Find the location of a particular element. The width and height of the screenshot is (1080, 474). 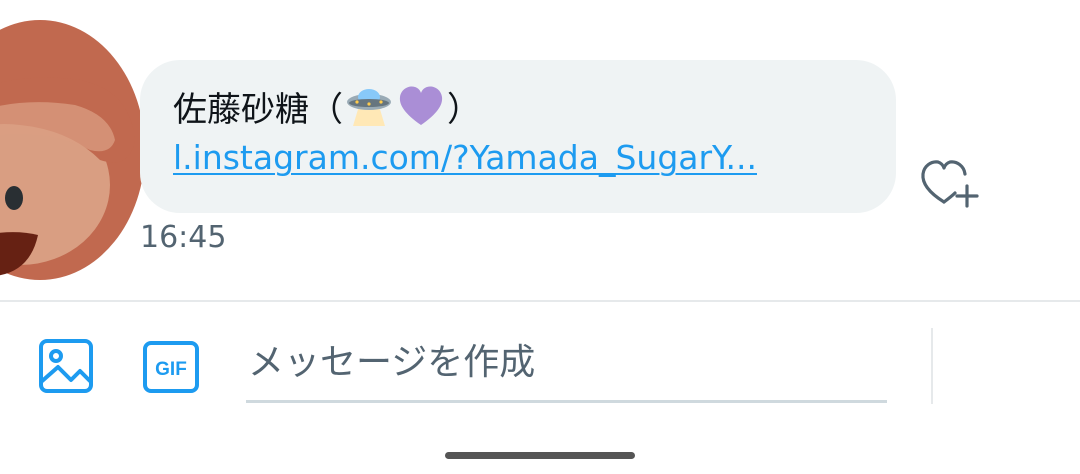

message-input-wrapper is located at coordinates (566, 363).